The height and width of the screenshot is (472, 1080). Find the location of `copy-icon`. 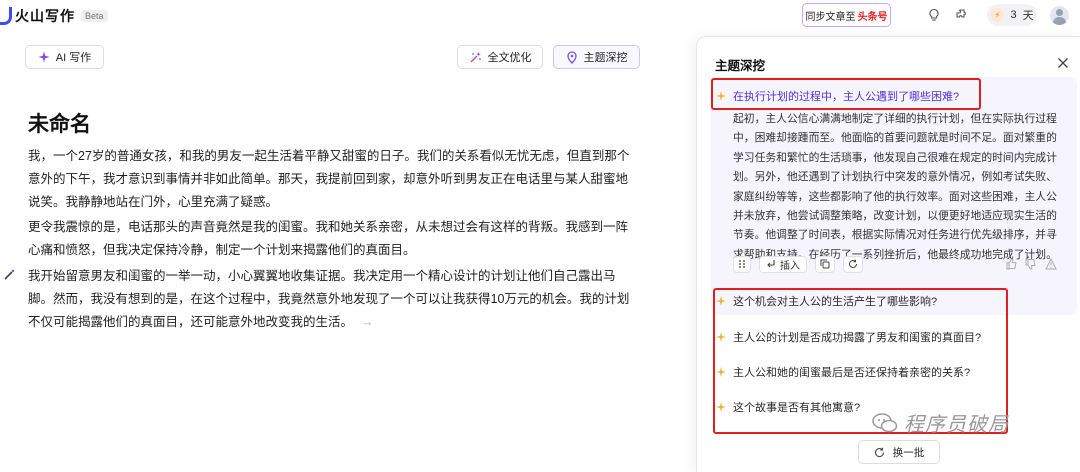

copy-icon is located at coordinates (825, 264).